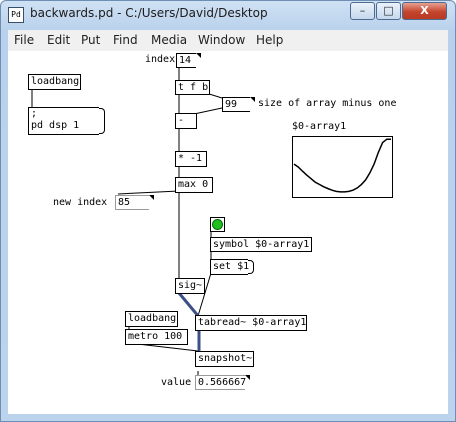  I want to click on loadbang-object-2: loadbang, so click(151, 319).